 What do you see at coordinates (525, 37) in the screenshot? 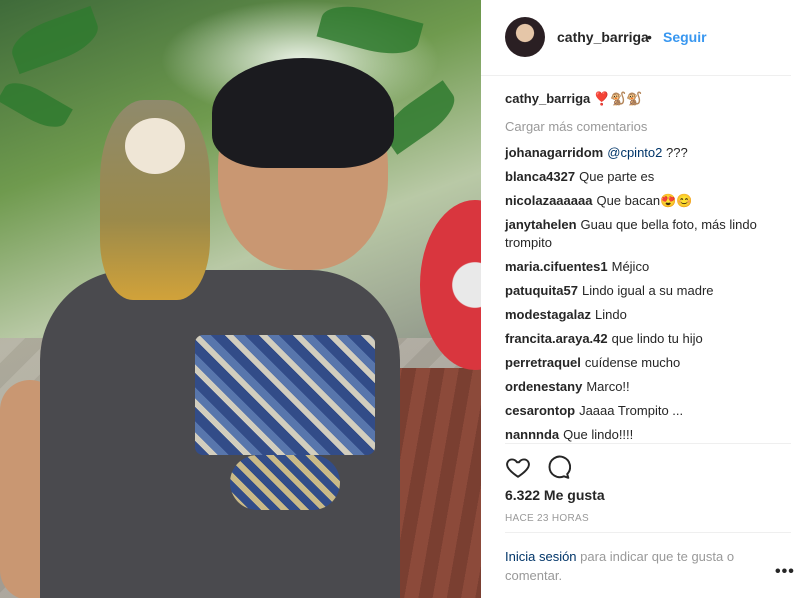
I see `avatar` at bounding box center [525, 37].